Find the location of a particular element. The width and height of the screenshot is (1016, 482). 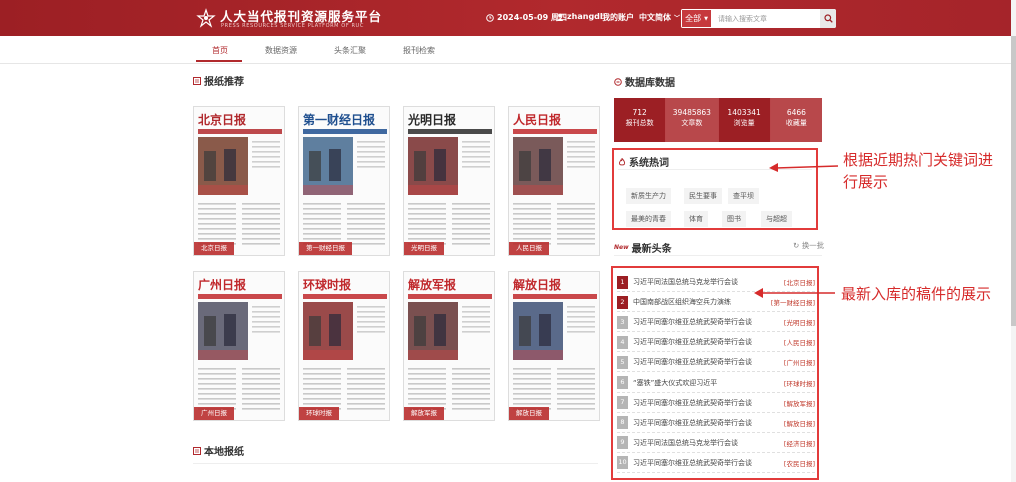

headline-row: 5 习近平同塞尔维亚总统武契奇举行会谈 [广州日报] is located at coordinates (716, 363).